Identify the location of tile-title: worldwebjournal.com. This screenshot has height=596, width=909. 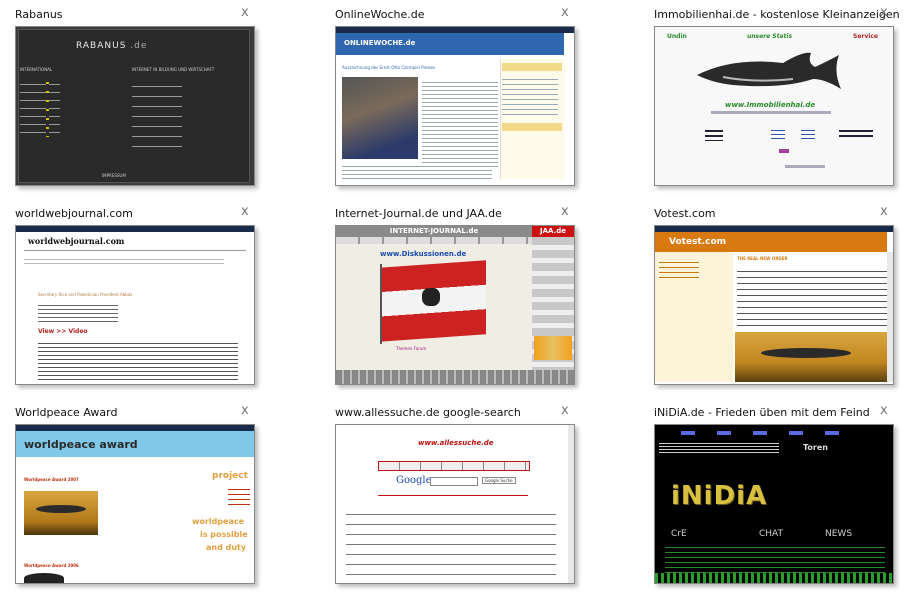
(74, 213).